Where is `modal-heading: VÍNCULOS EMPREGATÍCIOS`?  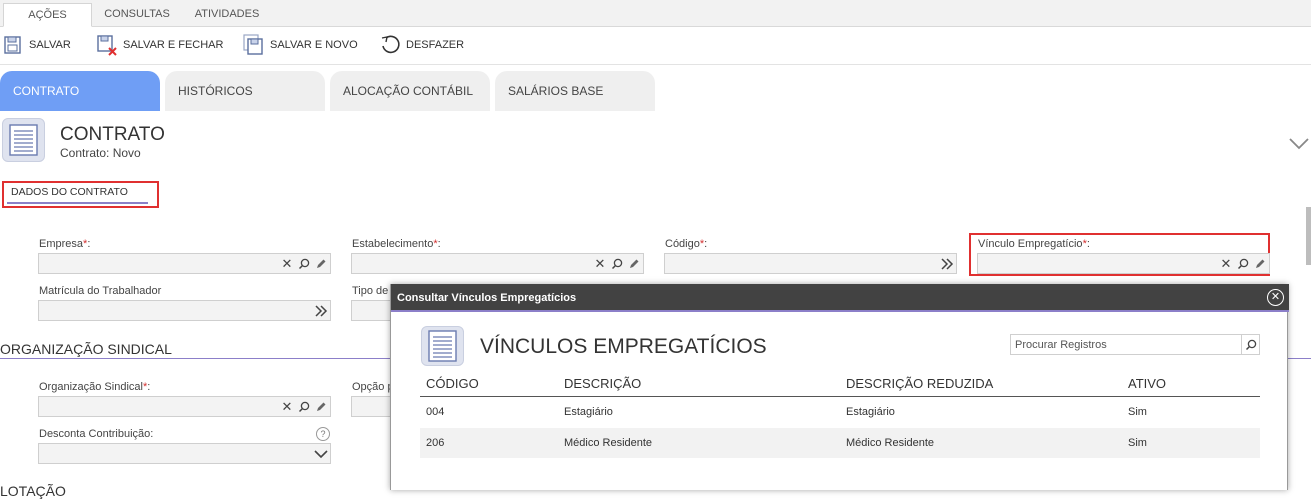 modal-heading: VÍNCULOS EMPREGATÍCIOS is located at coordinates (623, 346).